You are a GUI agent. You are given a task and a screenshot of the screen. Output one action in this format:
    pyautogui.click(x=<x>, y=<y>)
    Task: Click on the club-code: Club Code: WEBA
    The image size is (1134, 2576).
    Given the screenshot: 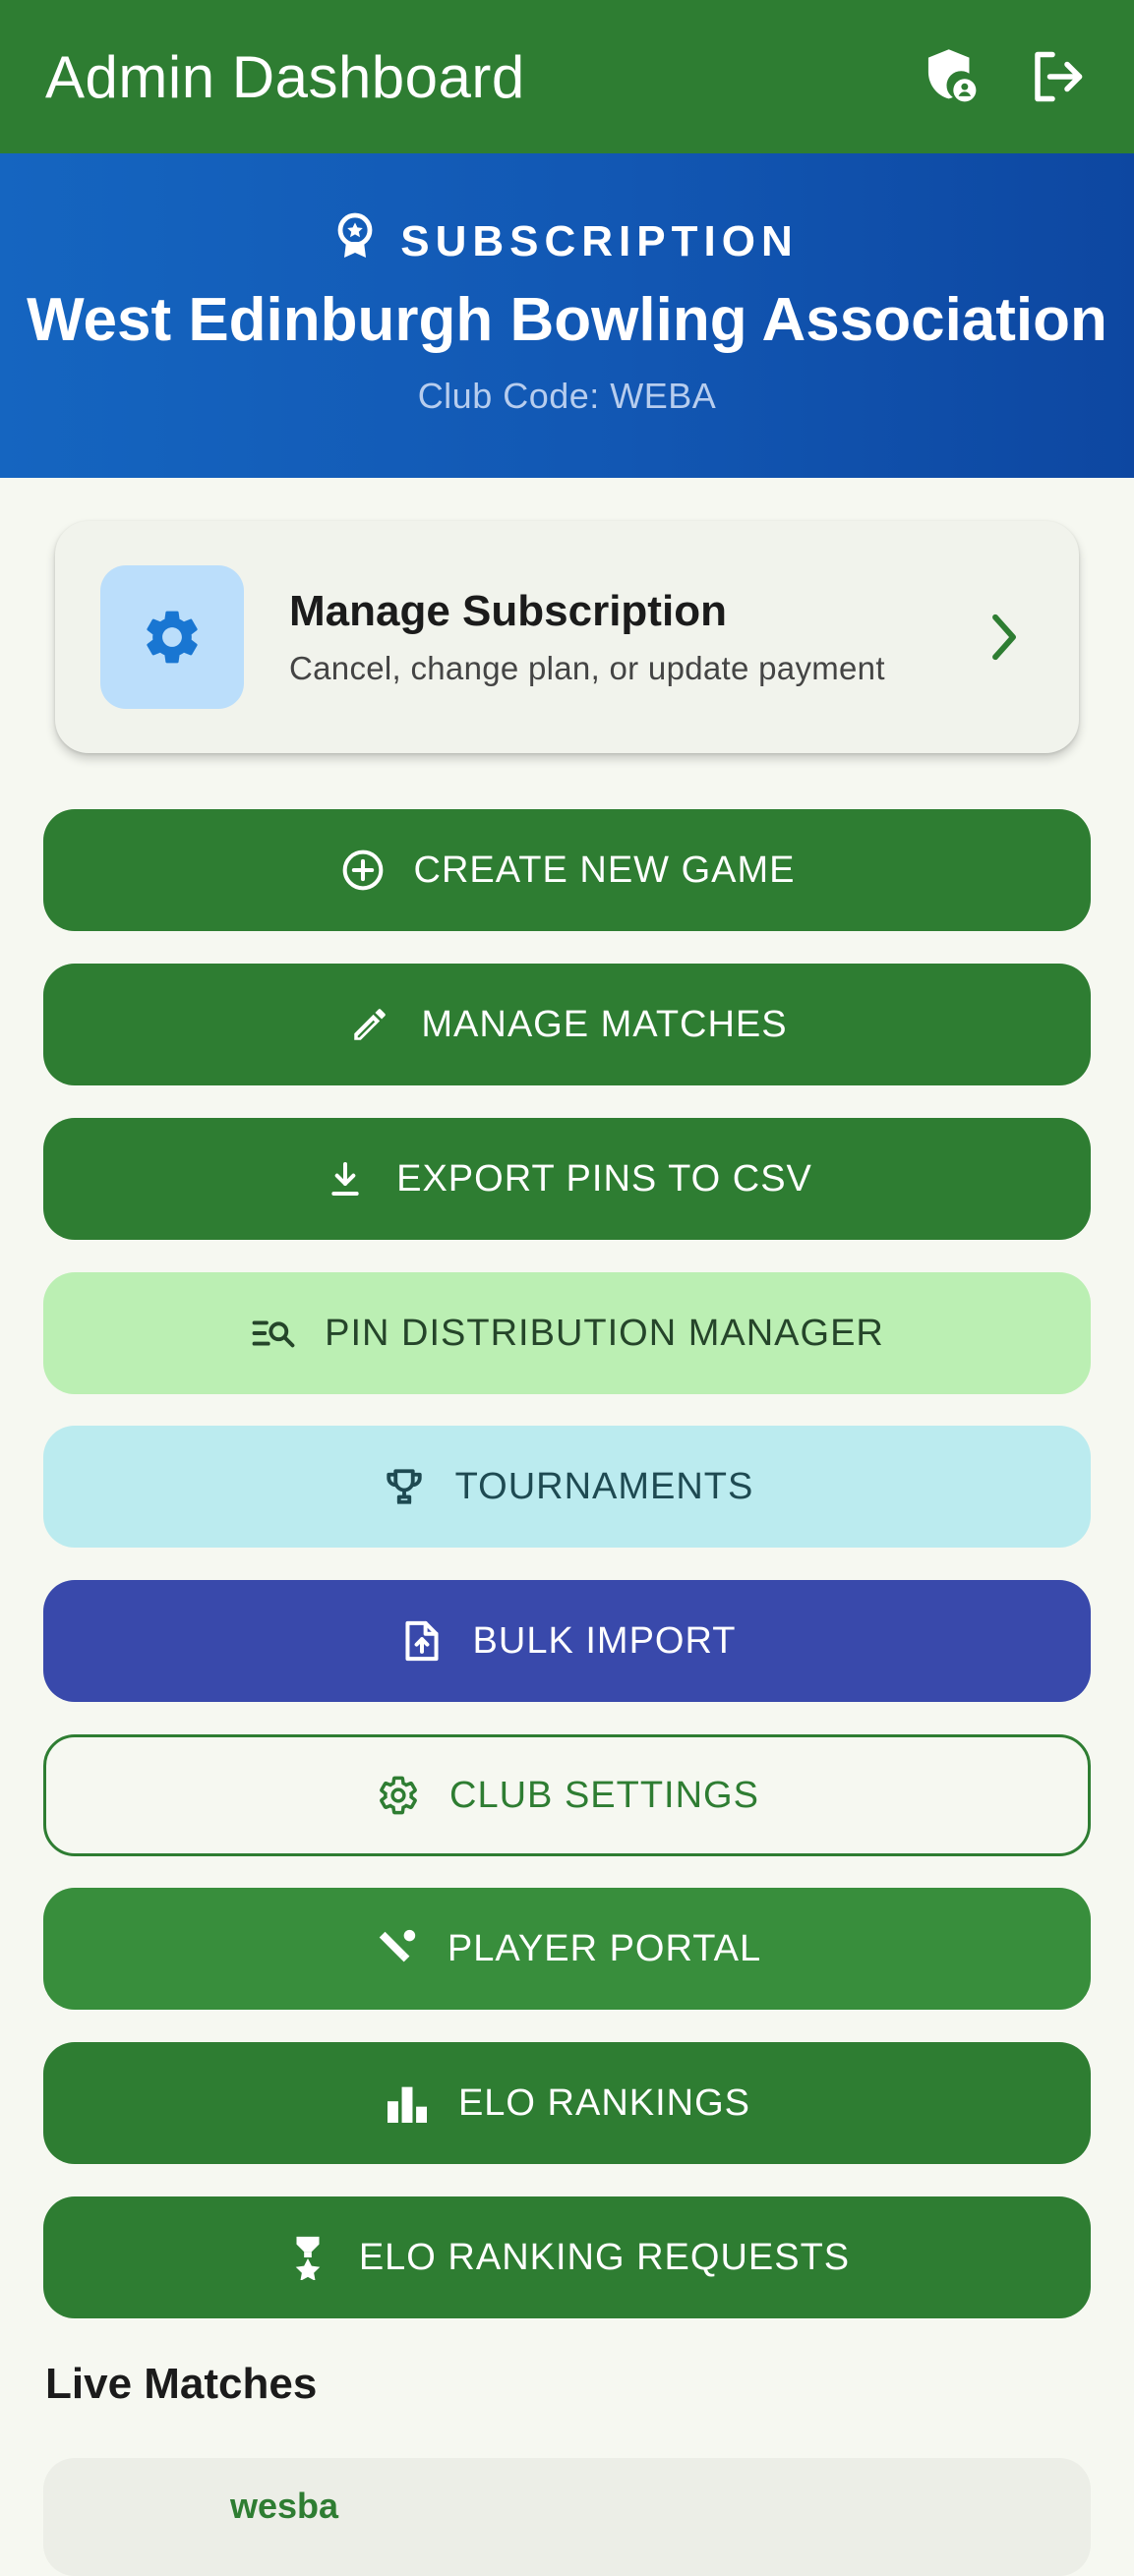 What is the action you would take?
    pyautogui.click(x=567, y=396)
    